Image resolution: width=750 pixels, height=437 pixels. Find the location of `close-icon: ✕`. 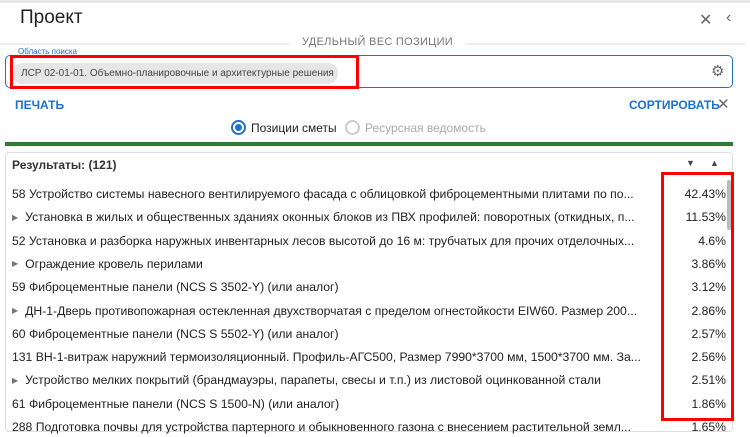

close-icon: ✕ is located at coordinates (705, 20).